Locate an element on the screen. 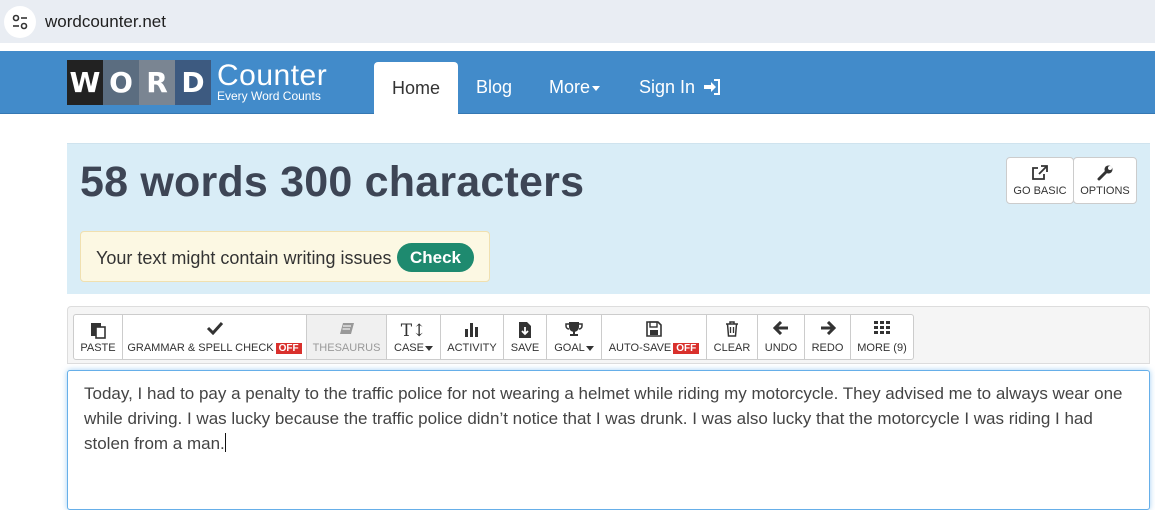 The image size is (1155, 510). site-logo: W O R D Counter Every Word Counts is located at coordinates (197, 82).